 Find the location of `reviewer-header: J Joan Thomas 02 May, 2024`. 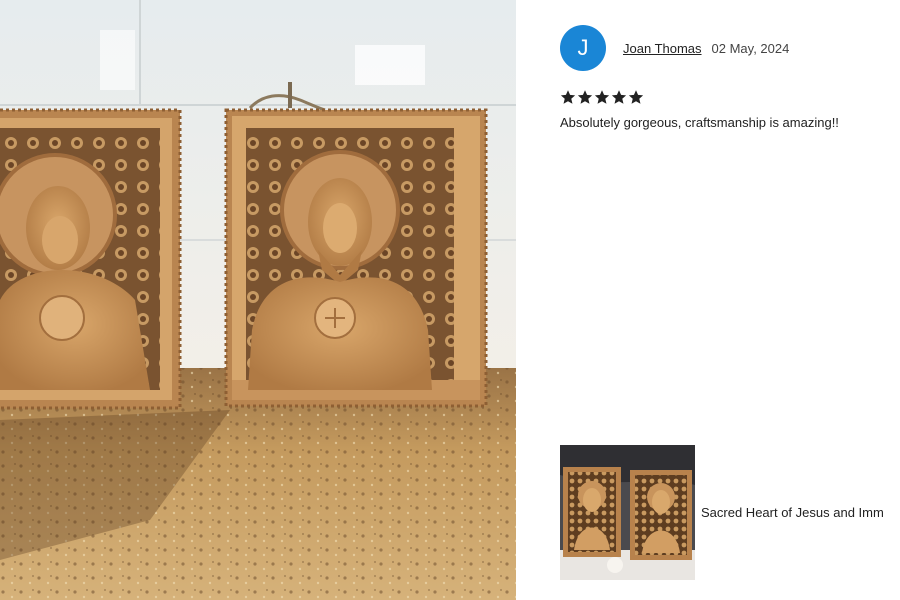

reviewer-header: J Joan Thomas 02 May, 2024 is located at coordinates (674, 48).